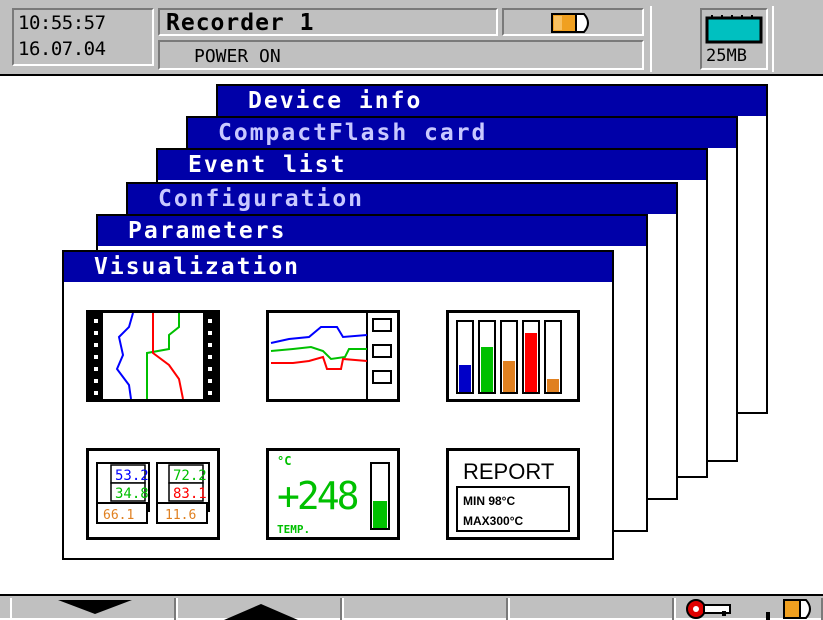 The width and height of the screenshot is (823, 620). I want to click on digital-value-3: 34.8, so click(132, 494).